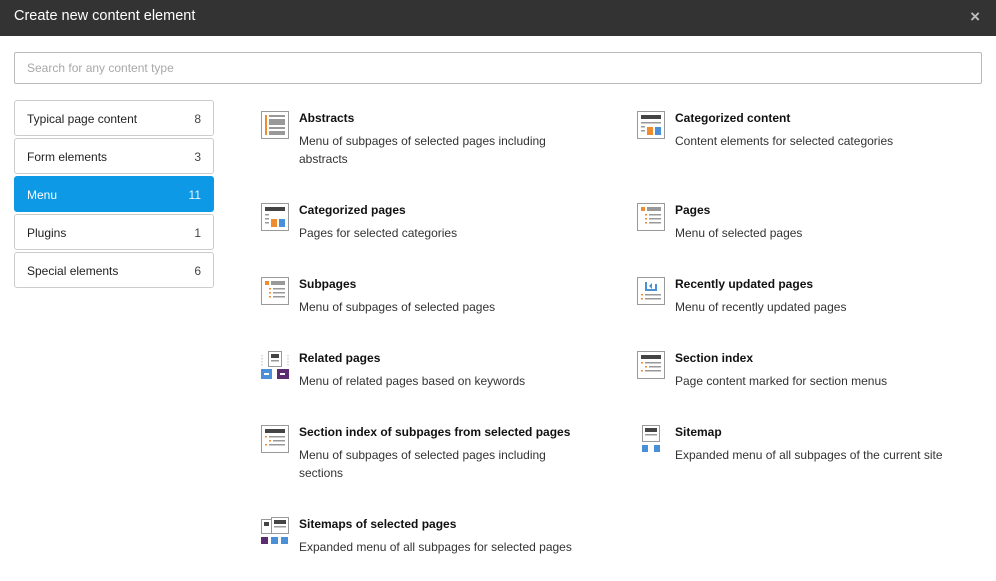  I want to click on content-element-description: Content elements for selected categories, so click(784, 141).